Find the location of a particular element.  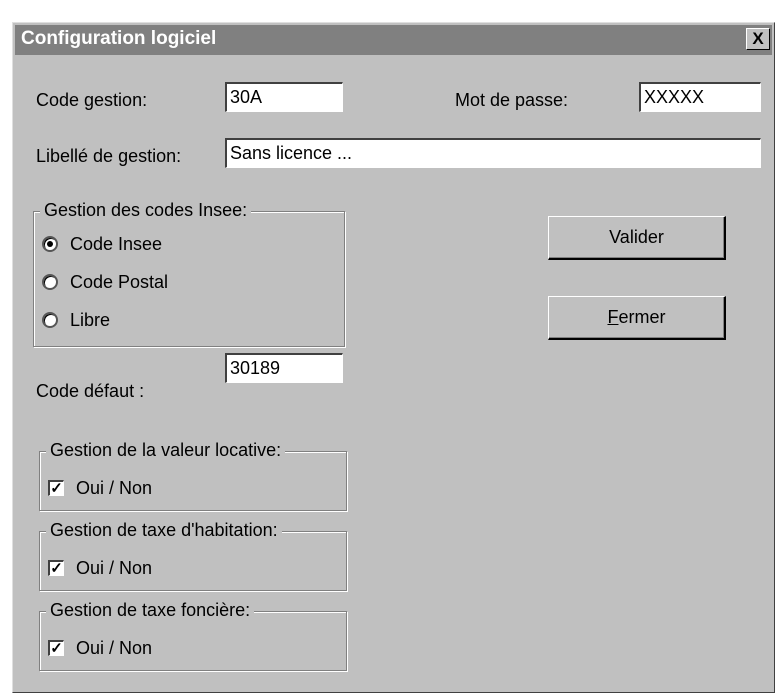

radio-label: Code Postal is located at coordinates (119, 281).